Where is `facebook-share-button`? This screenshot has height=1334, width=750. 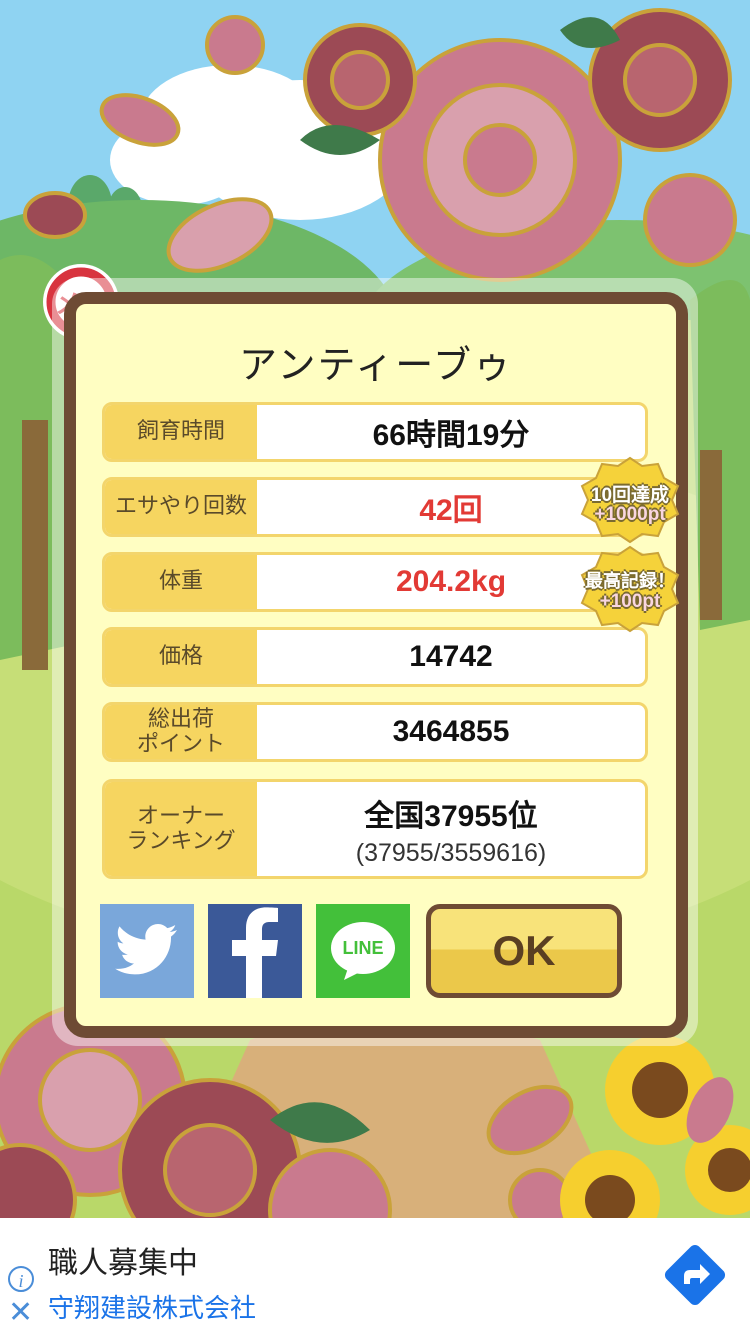
facebook-share-button is located at coordinates (255, 951).